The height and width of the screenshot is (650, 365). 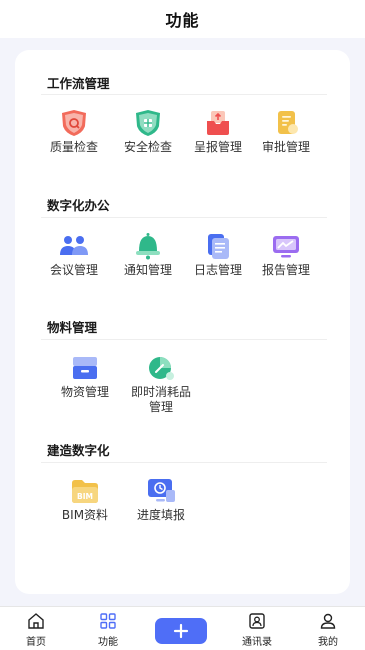 What do you see at coordinates (285, 270) in the screenshot?
I see `item-label: 报告管理` at bounding box center [285, 270].